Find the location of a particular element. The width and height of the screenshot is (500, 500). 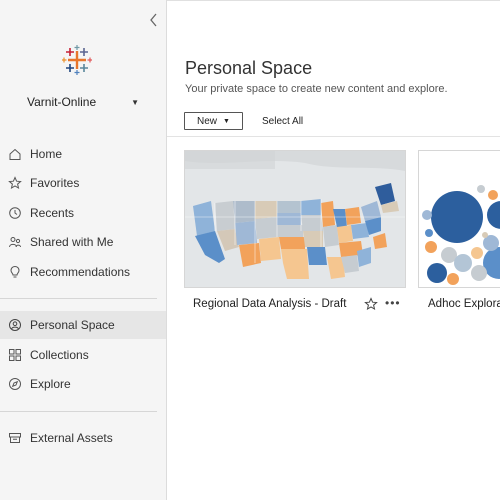

favorite-star-icon is located at coordinates (371, 304).